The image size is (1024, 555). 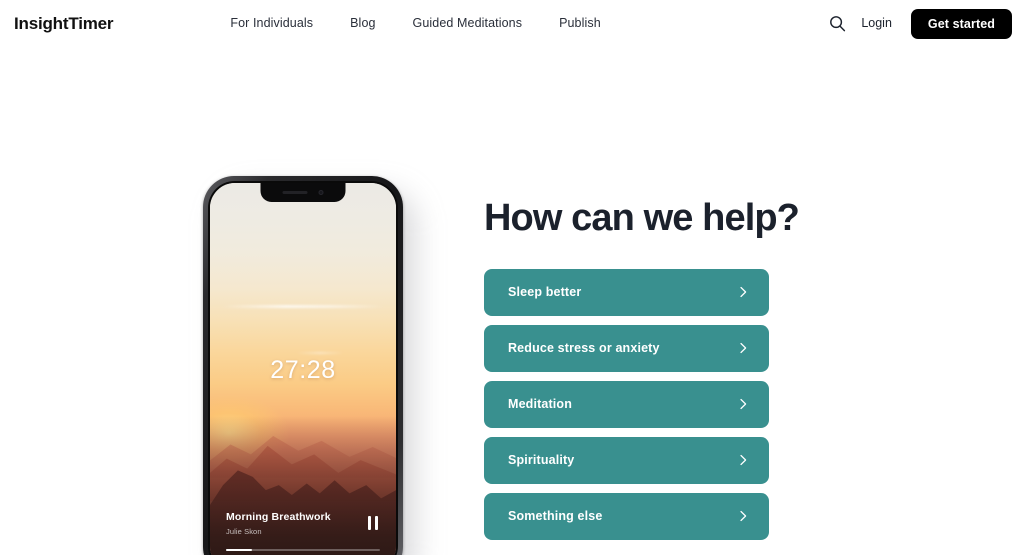 I want to click on pause-button, so click(x=373, y=523).